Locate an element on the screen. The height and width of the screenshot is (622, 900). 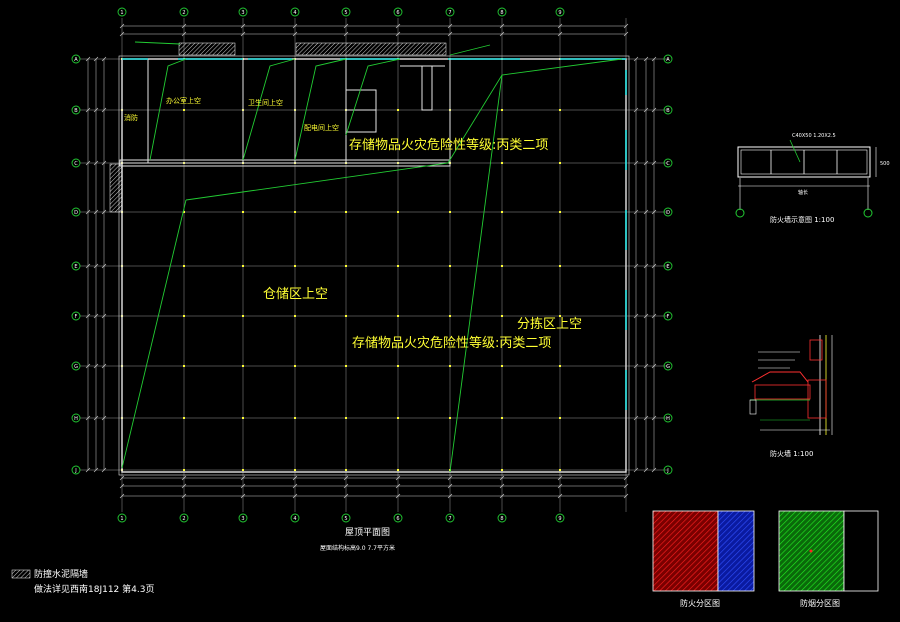
grid-row-label: H is located at coordinates (668, 419).